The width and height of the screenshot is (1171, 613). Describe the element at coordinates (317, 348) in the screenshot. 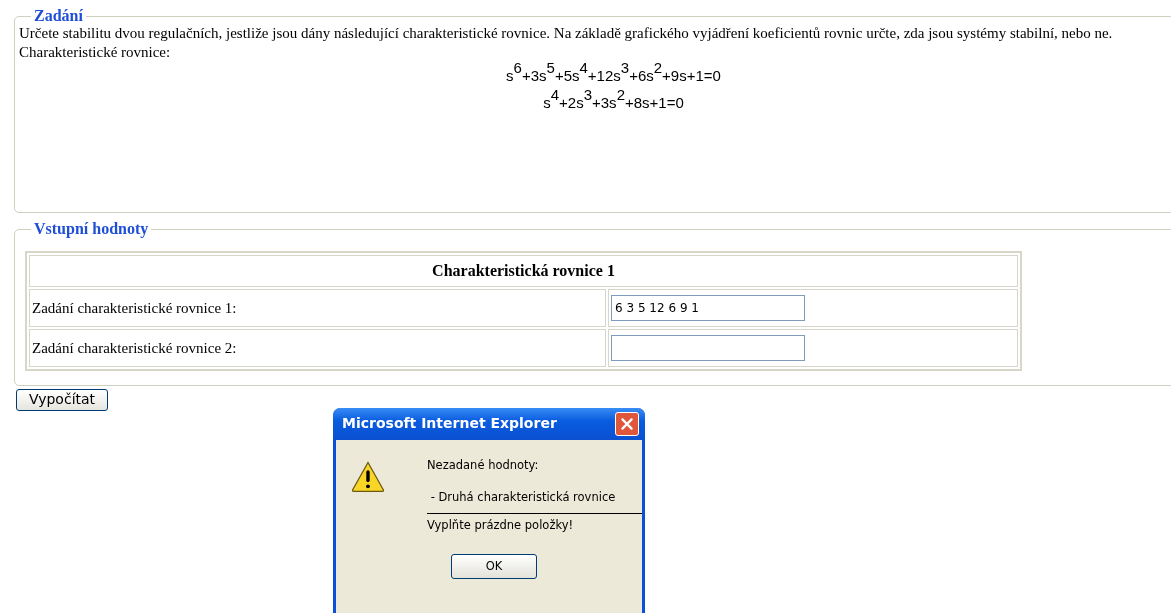

I see `table-cell: Zadání charakteristické rovnice 2:` at that location.